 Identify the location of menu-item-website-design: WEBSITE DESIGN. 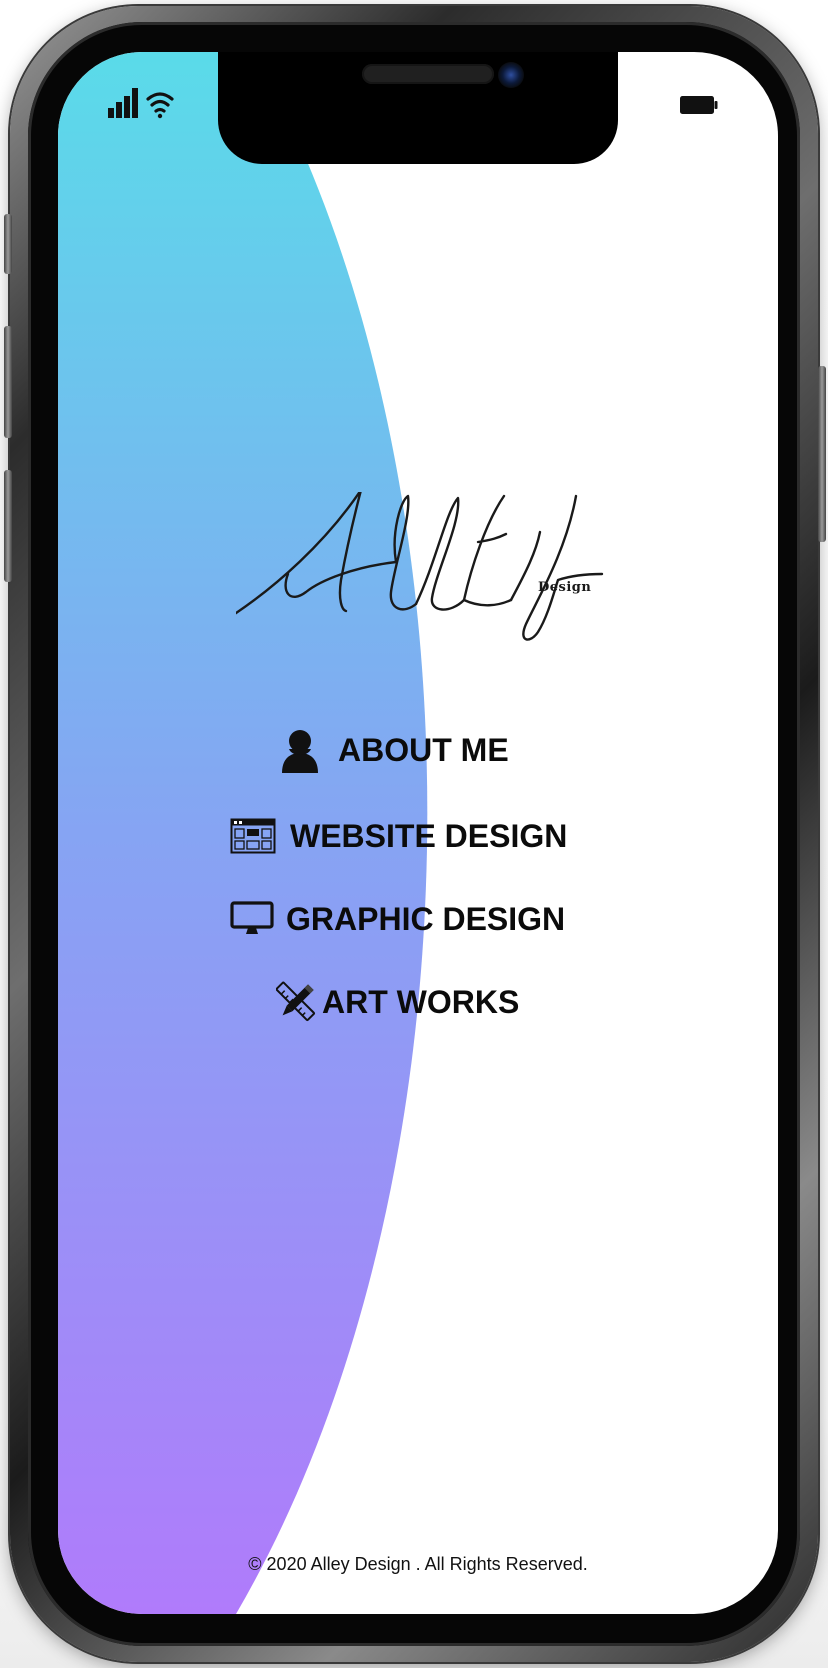
(398, 836).